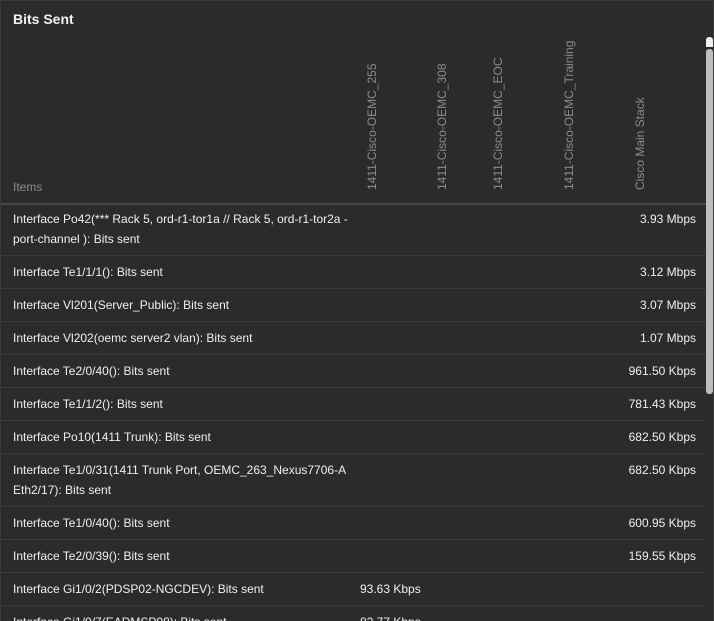 This screenshot has height=621, width=714. Describe the element at coordinates (390, 589) in the screenshot. I see `row-value-oemc-255: 93.63 Kbps` at that location.